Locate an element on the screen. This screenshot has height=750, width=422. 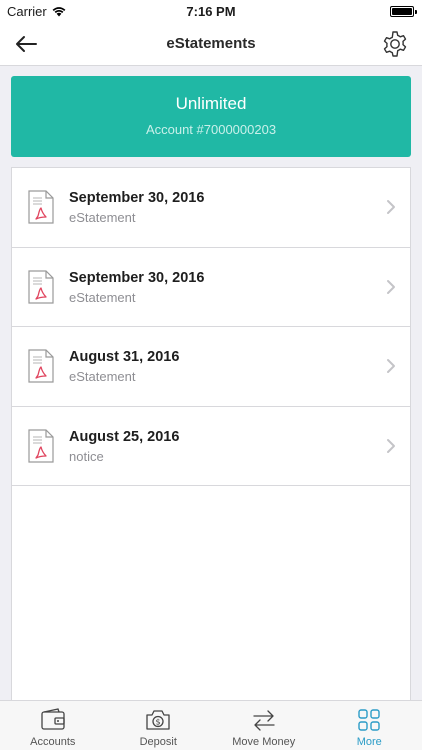
status-bar: Carrier 7:16 PM is located at coordinates (211, 11).